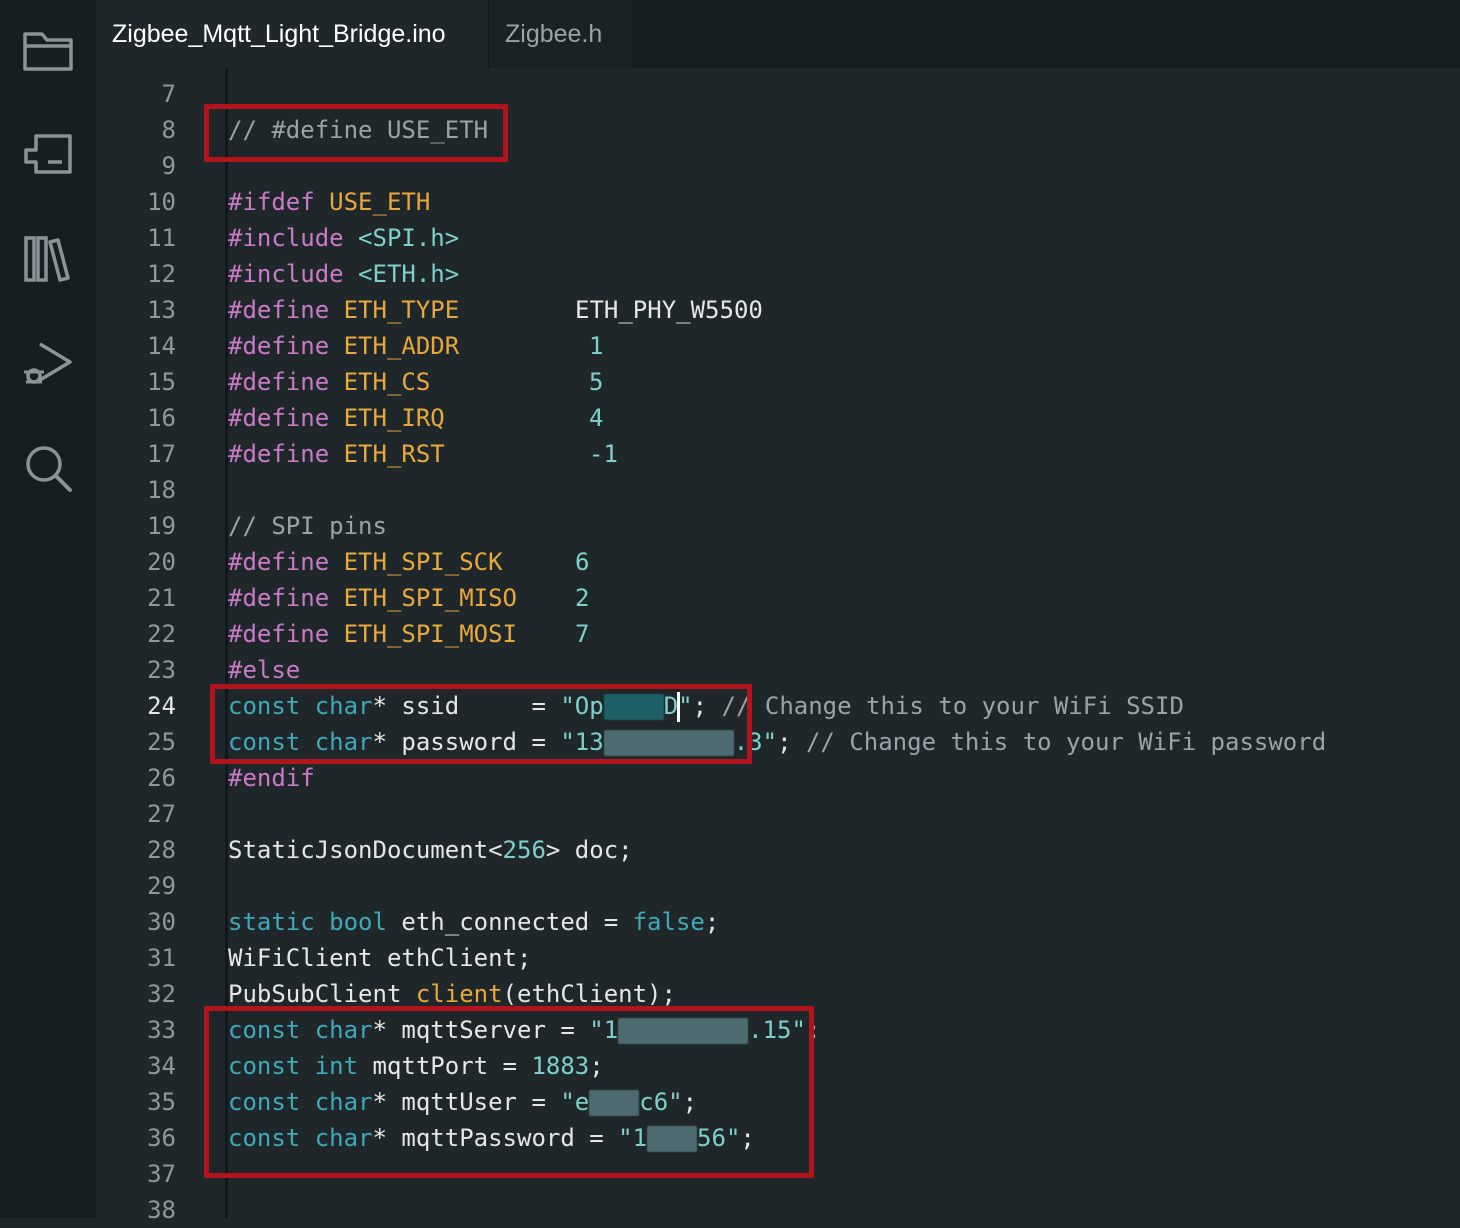 Image resolution: width=1460 pixels, height=1228 pixels. Describe the element at coordinates (358, 922) in the screenshot. I see `keyword: bool` at that location.